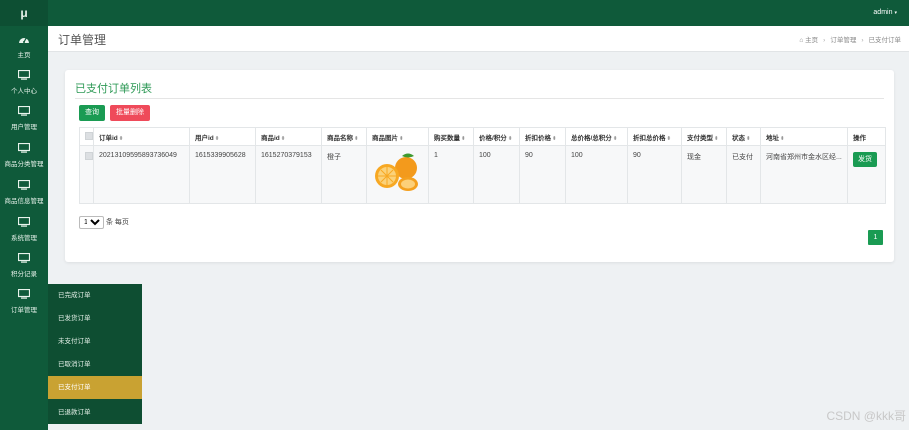  I want to click on cell-price: 100, so click(496, 174).